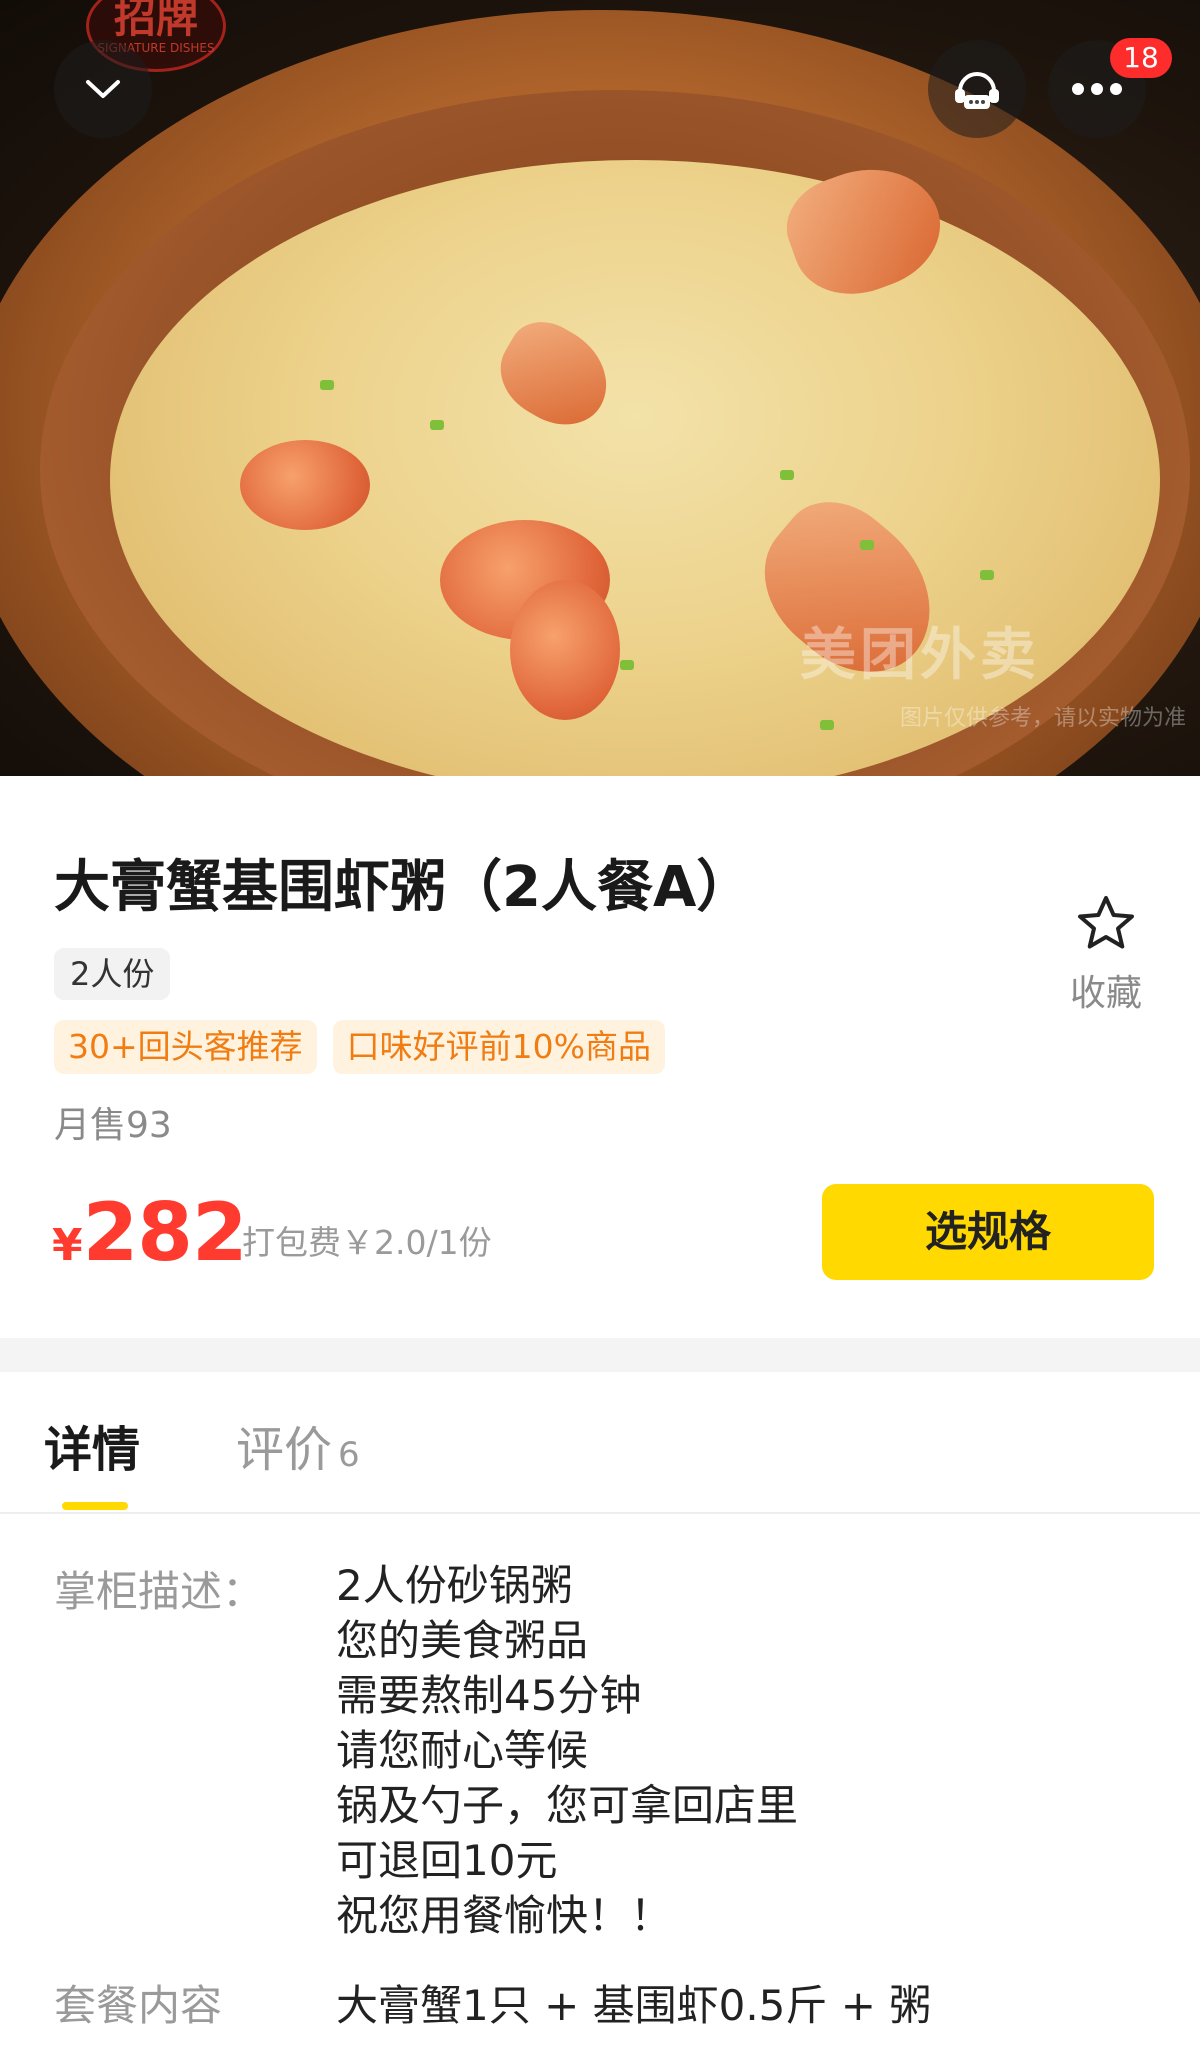  Describe the element at coordinates (1105, 993) in the screenshot. I see `favorite-label: 收藏` at that location.